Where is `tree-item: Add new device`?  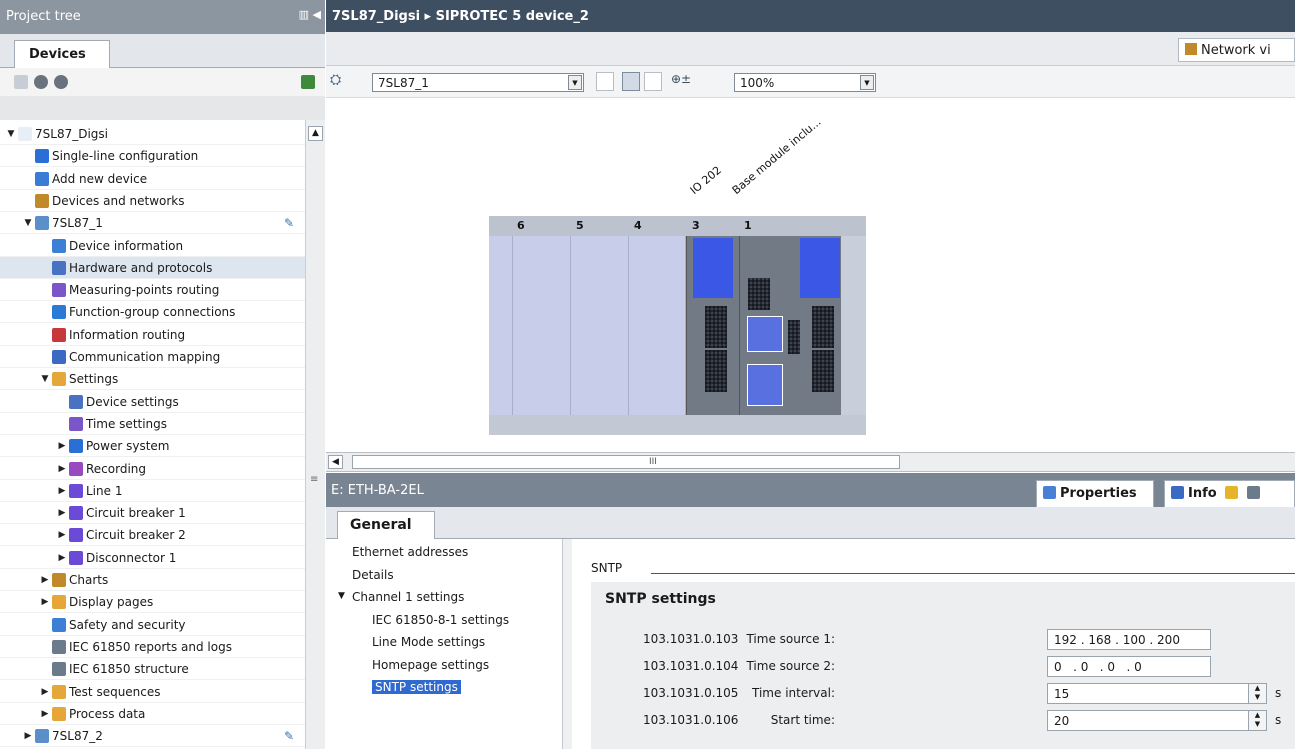
tree-item: Add new device is located at coordinates (152, 179).